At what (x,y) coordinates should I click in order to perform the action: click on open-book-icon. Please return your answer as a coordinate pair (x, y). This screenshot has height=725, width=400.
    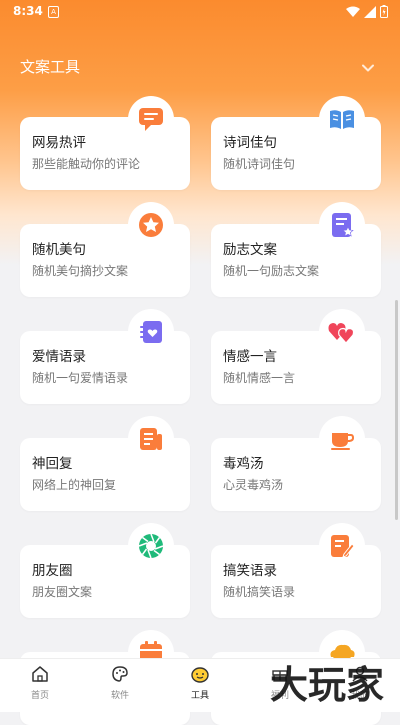
    Looking at the image, I should click on (342, 119).